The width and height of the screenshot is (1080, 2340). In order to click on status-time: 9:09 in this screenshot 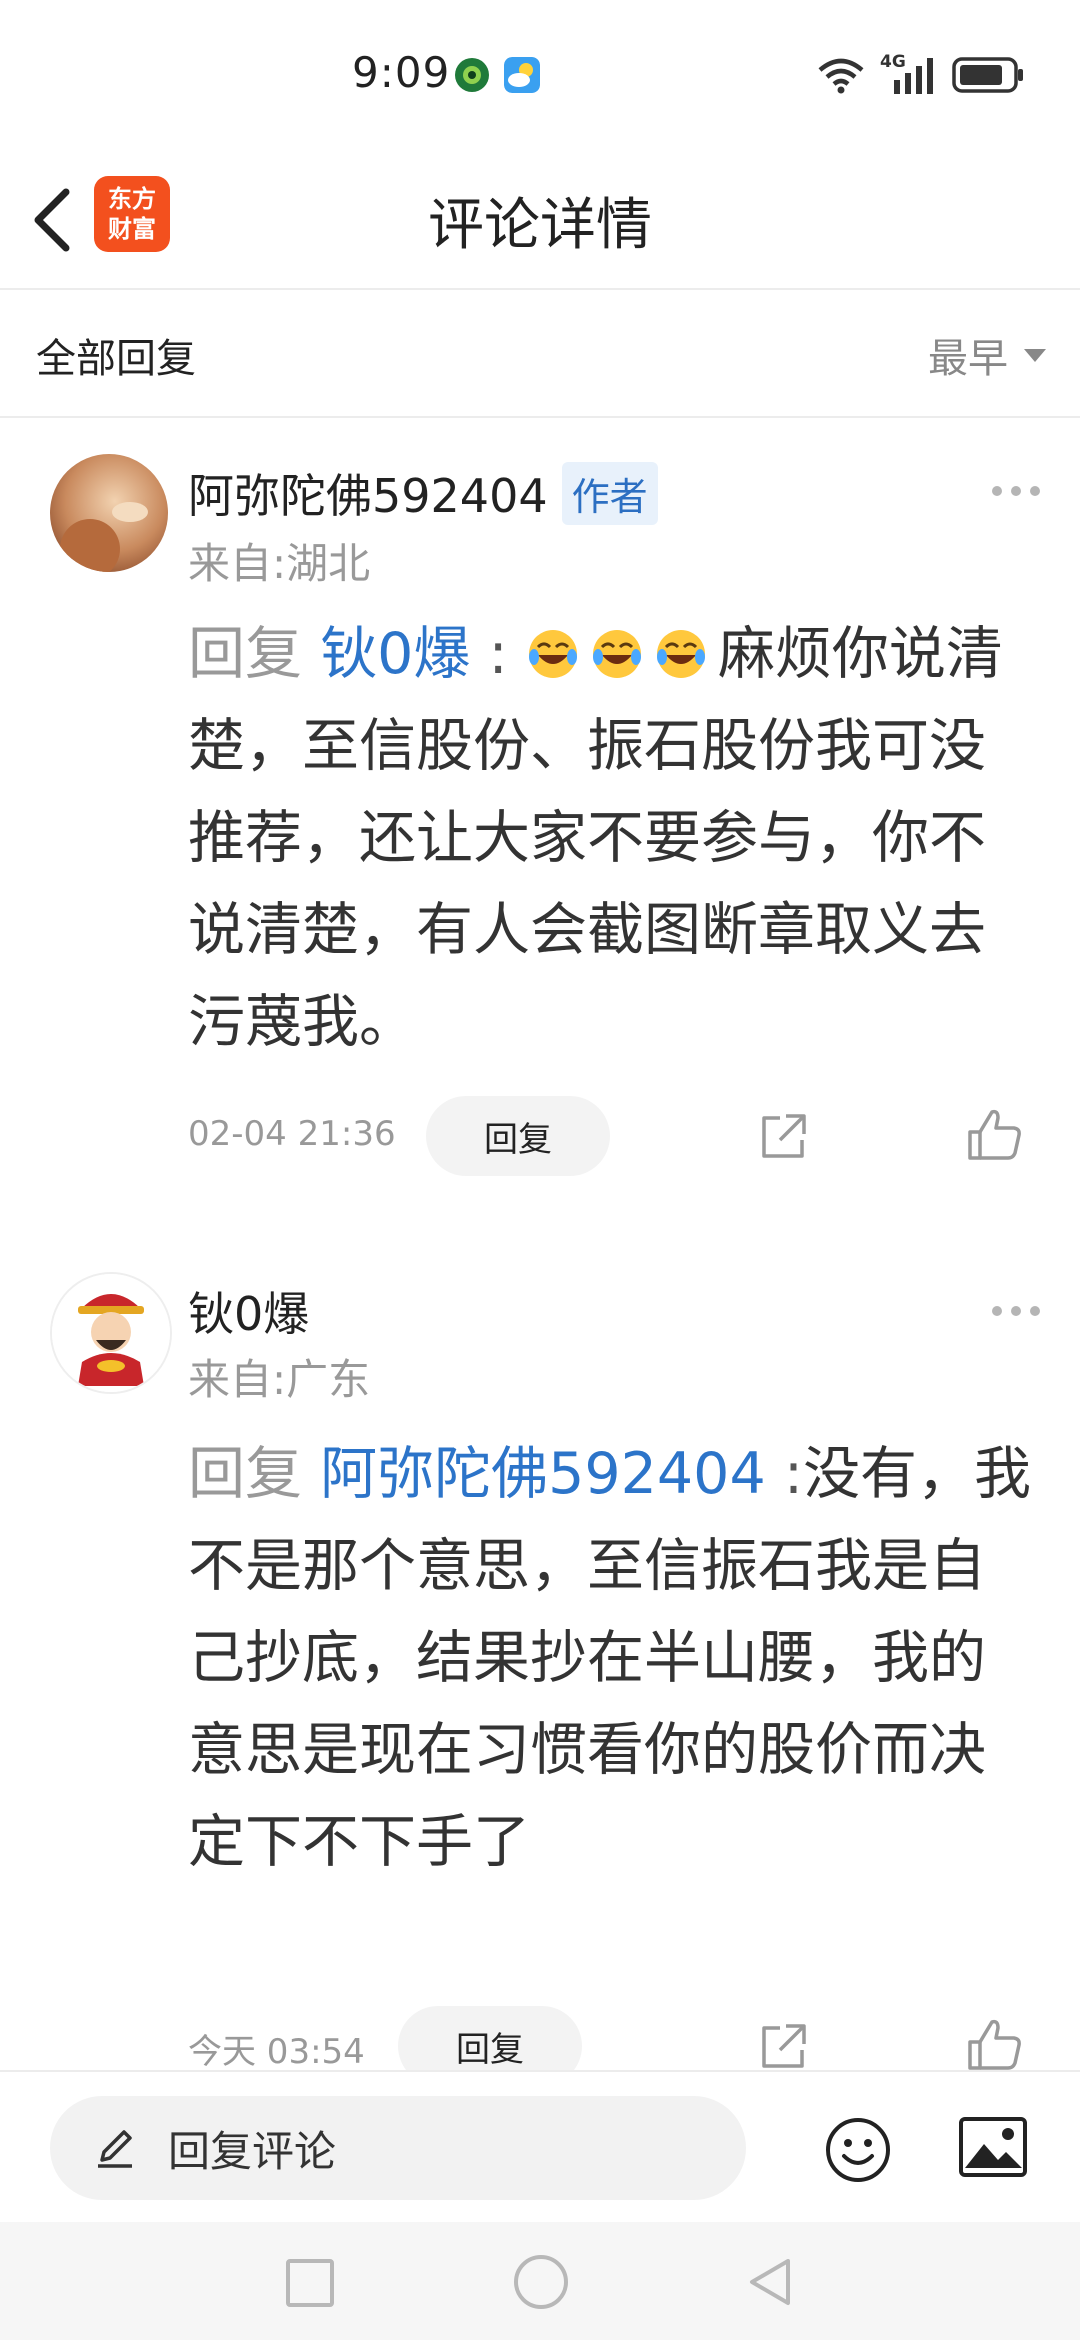, I will do `click(401, 72)`.